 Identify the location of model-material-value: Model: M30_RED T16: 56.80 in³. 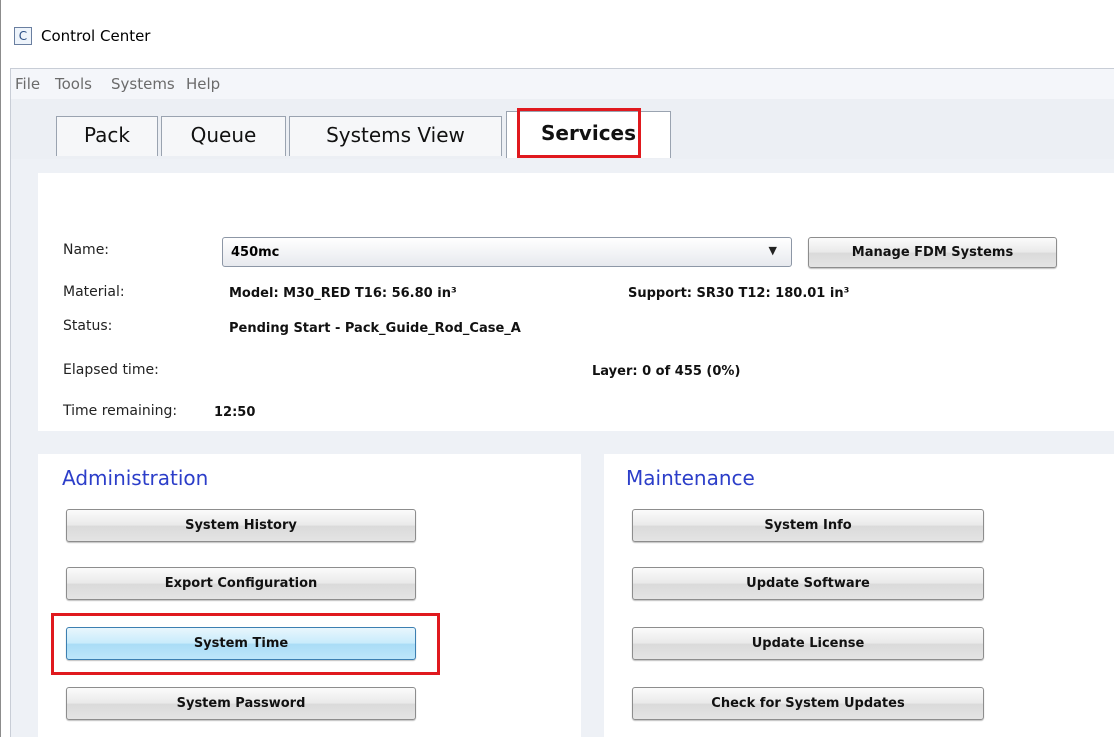
(343, 293).